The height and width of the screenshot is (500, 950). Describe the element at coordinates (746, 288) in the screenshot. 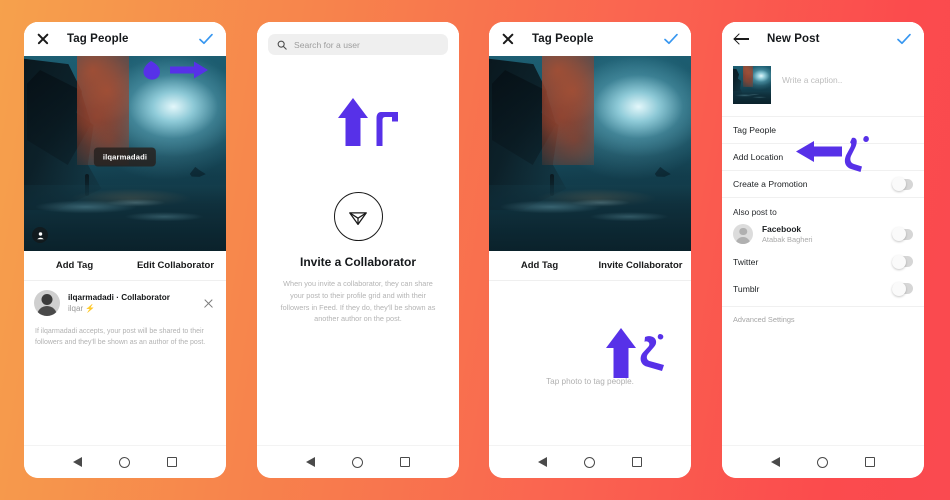

I see `social-label: Tumblr` at that location.